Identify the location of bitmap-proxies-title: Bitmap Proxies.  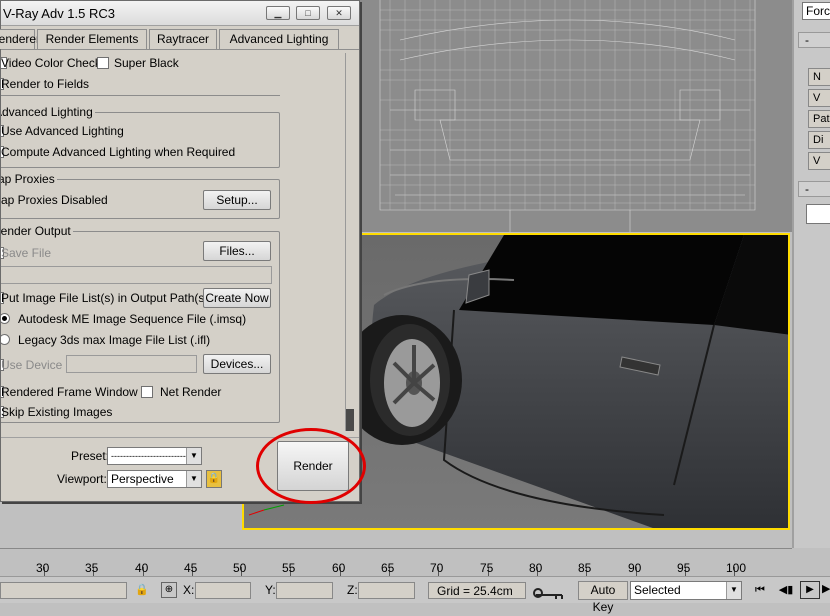
(29, 179).